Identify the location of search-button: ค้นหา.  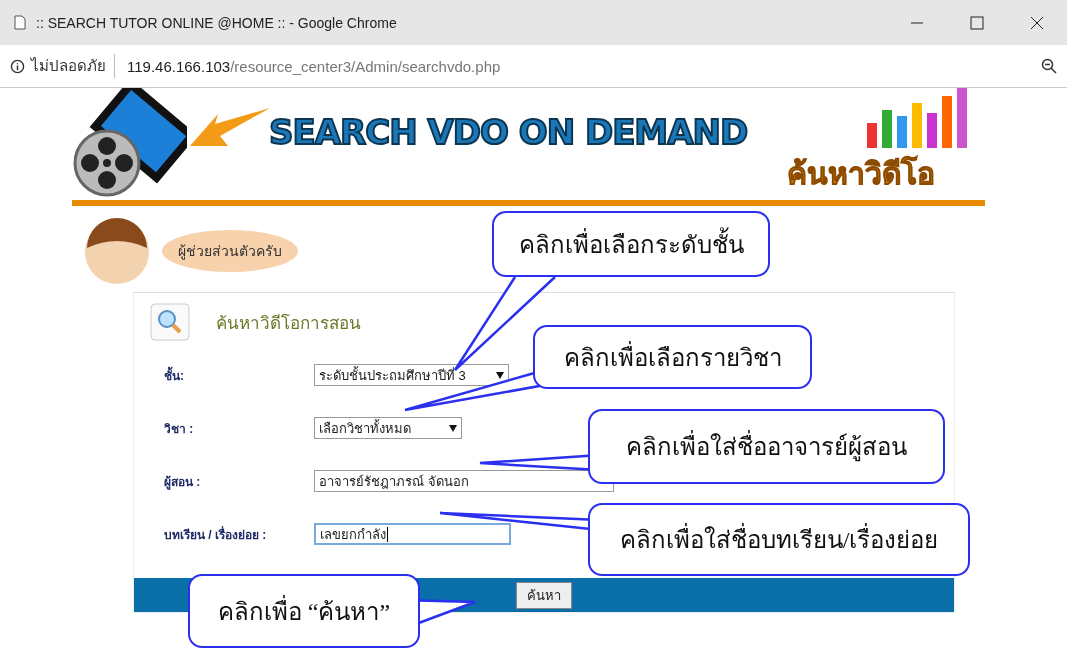
(544, 595).